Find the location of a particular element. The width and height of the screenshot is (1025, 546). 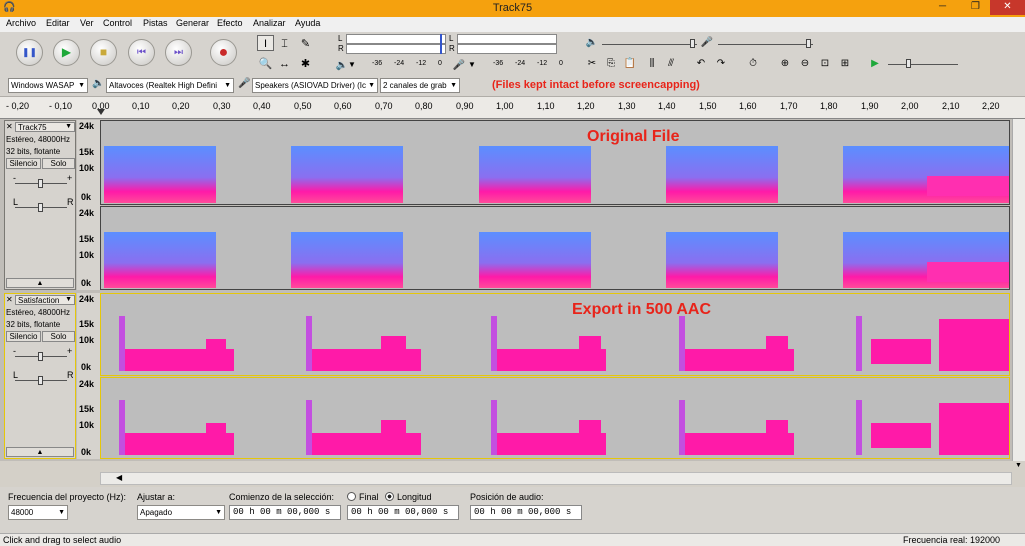

menu-control: Control is located at coordinates (117, 23).